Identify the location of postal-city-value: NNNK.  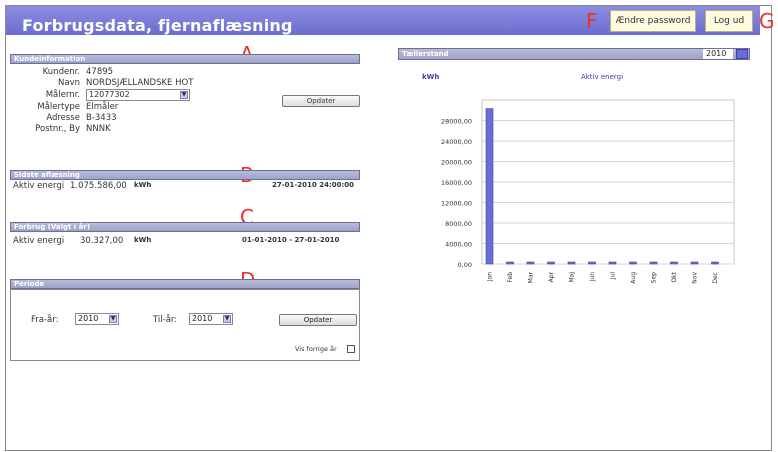
(98, 129).